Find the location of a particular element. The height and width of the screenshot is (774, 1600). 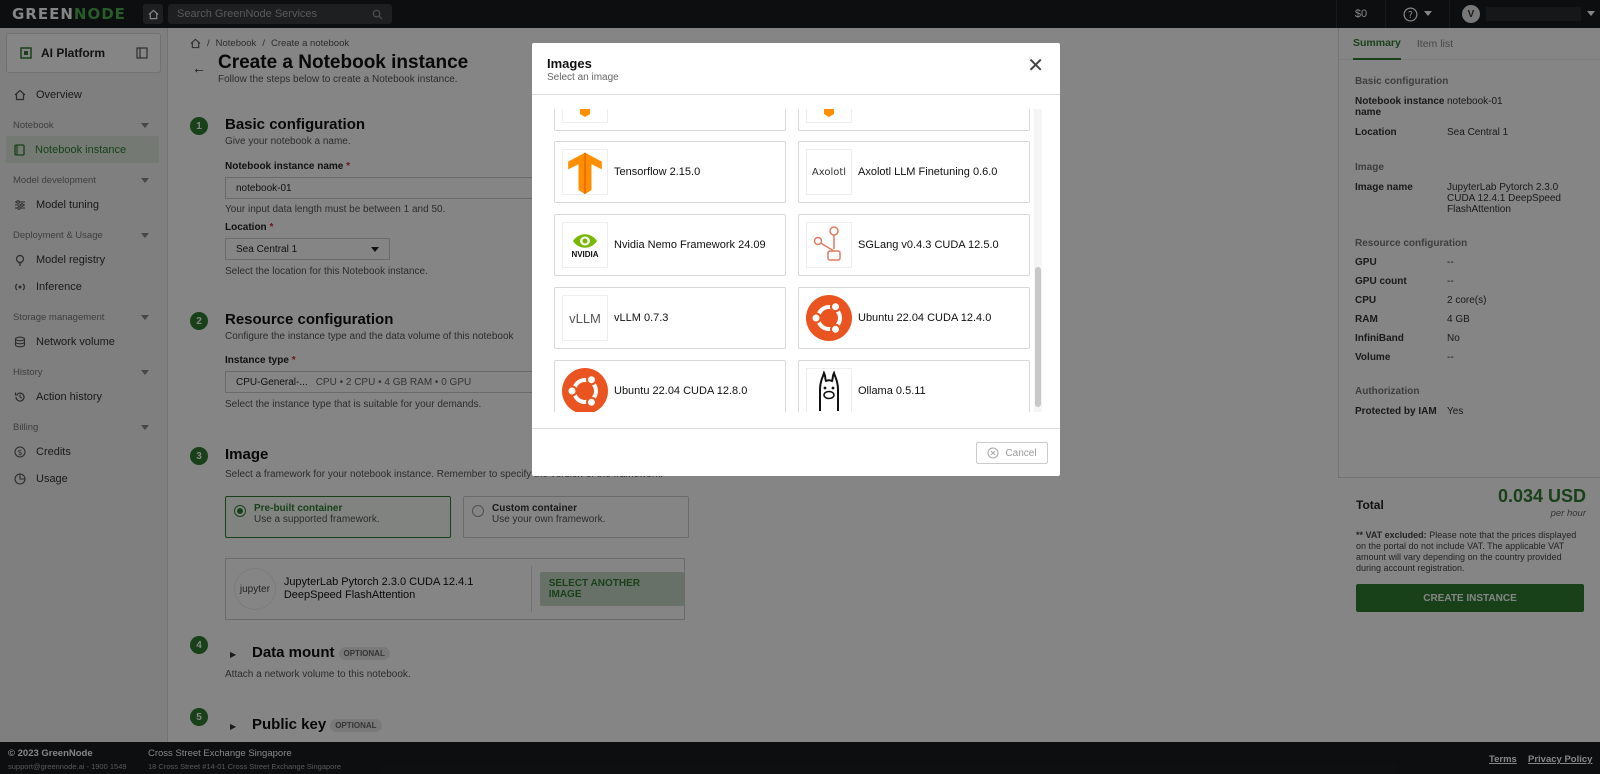

image-name: Tensorflow 2.15.0 is located at coordinates (657, 172).